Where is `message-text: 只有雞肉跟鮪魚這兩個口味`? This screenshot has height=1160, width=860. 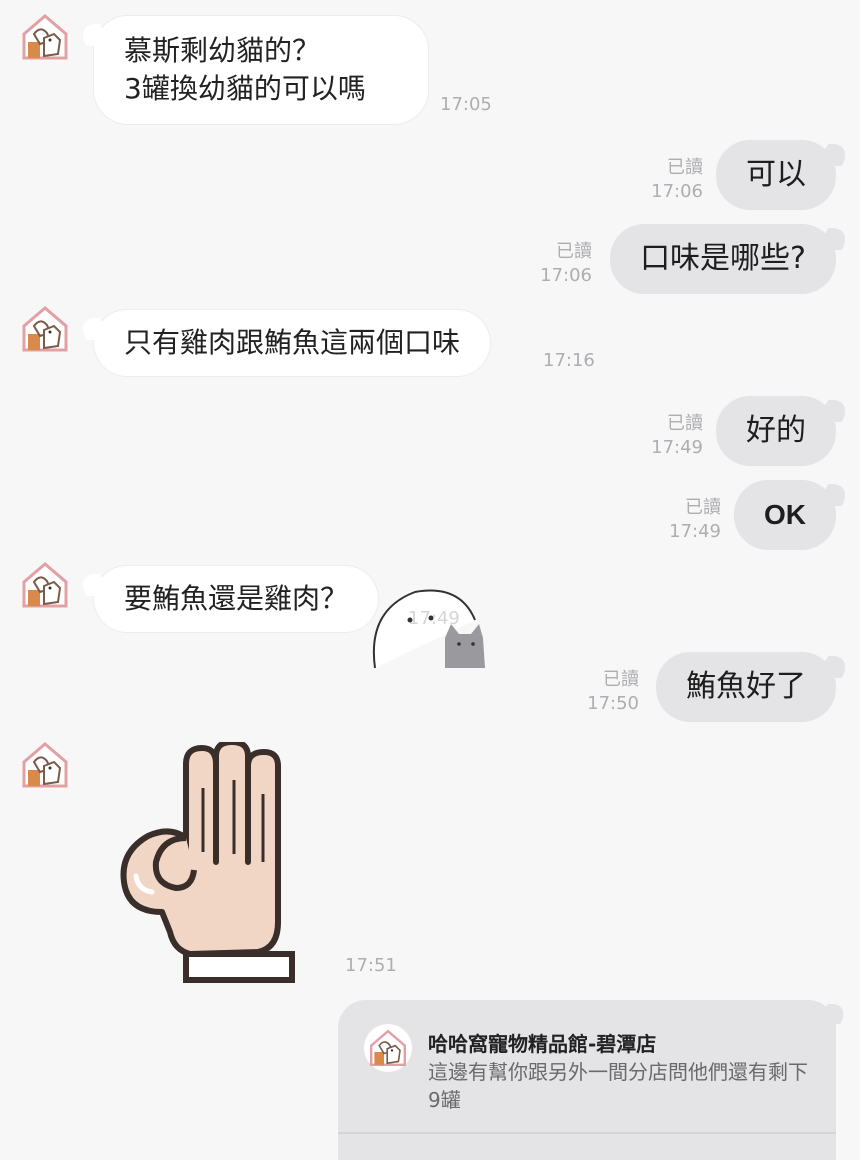
message-text: 只有雞肉跟鮪魚這兩個口味 is located at coordinates (292, 342).